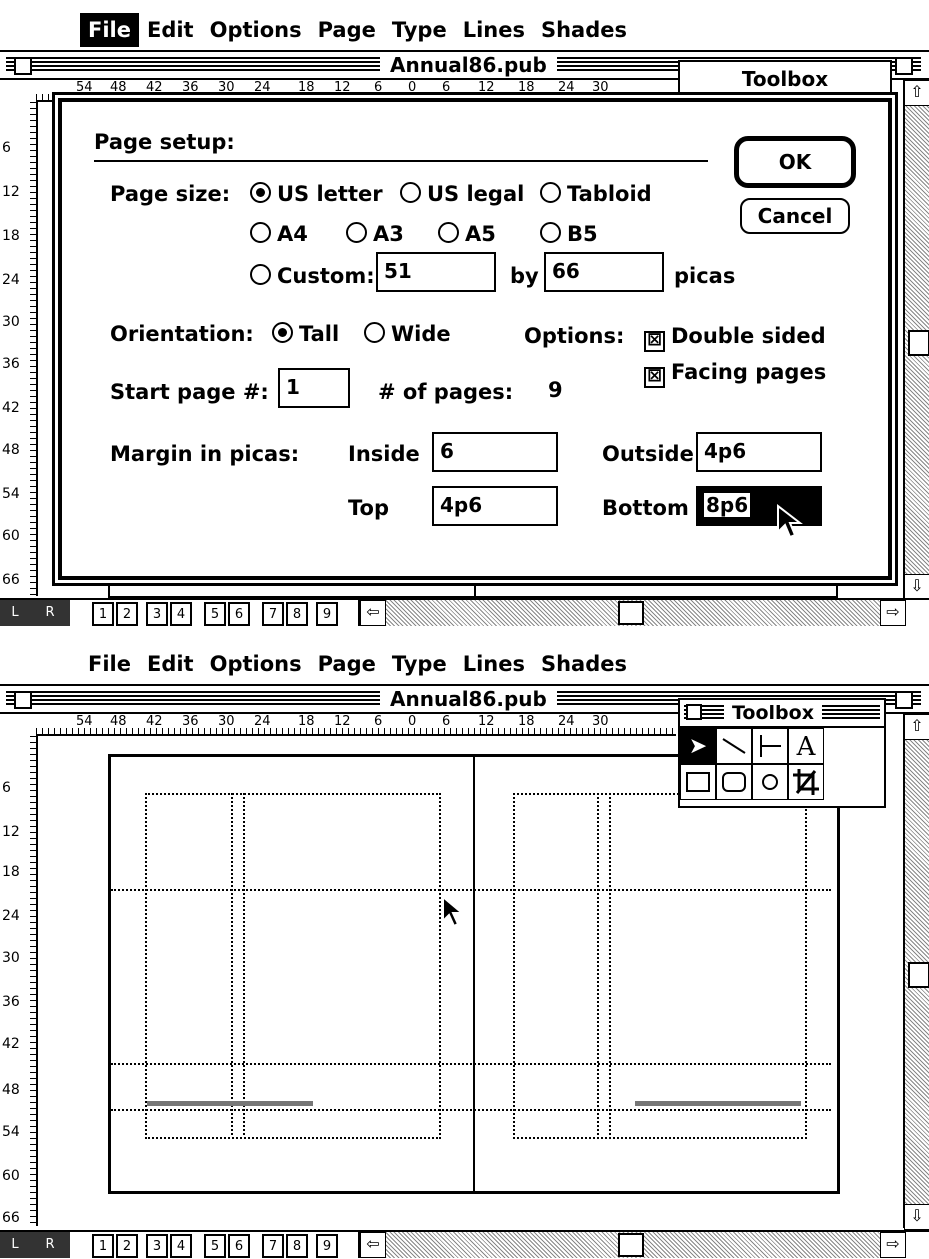 The width and height of the screenshot is (929, 1259). Describe the element at coordinates (770, 746) in the screenshot. I see `perpendicular-line-tool-icon` at that location.